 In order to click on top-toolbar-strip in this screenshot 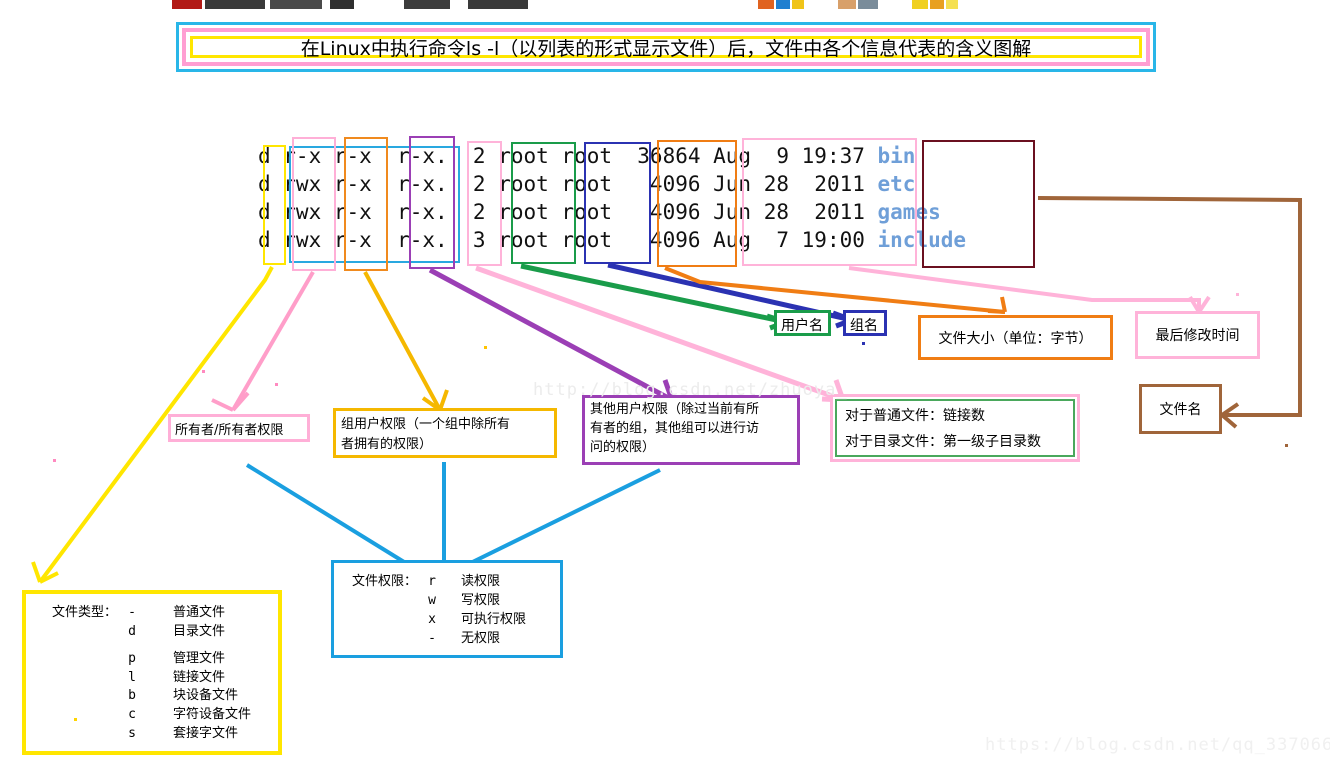, I will do `click(665, 4)`.